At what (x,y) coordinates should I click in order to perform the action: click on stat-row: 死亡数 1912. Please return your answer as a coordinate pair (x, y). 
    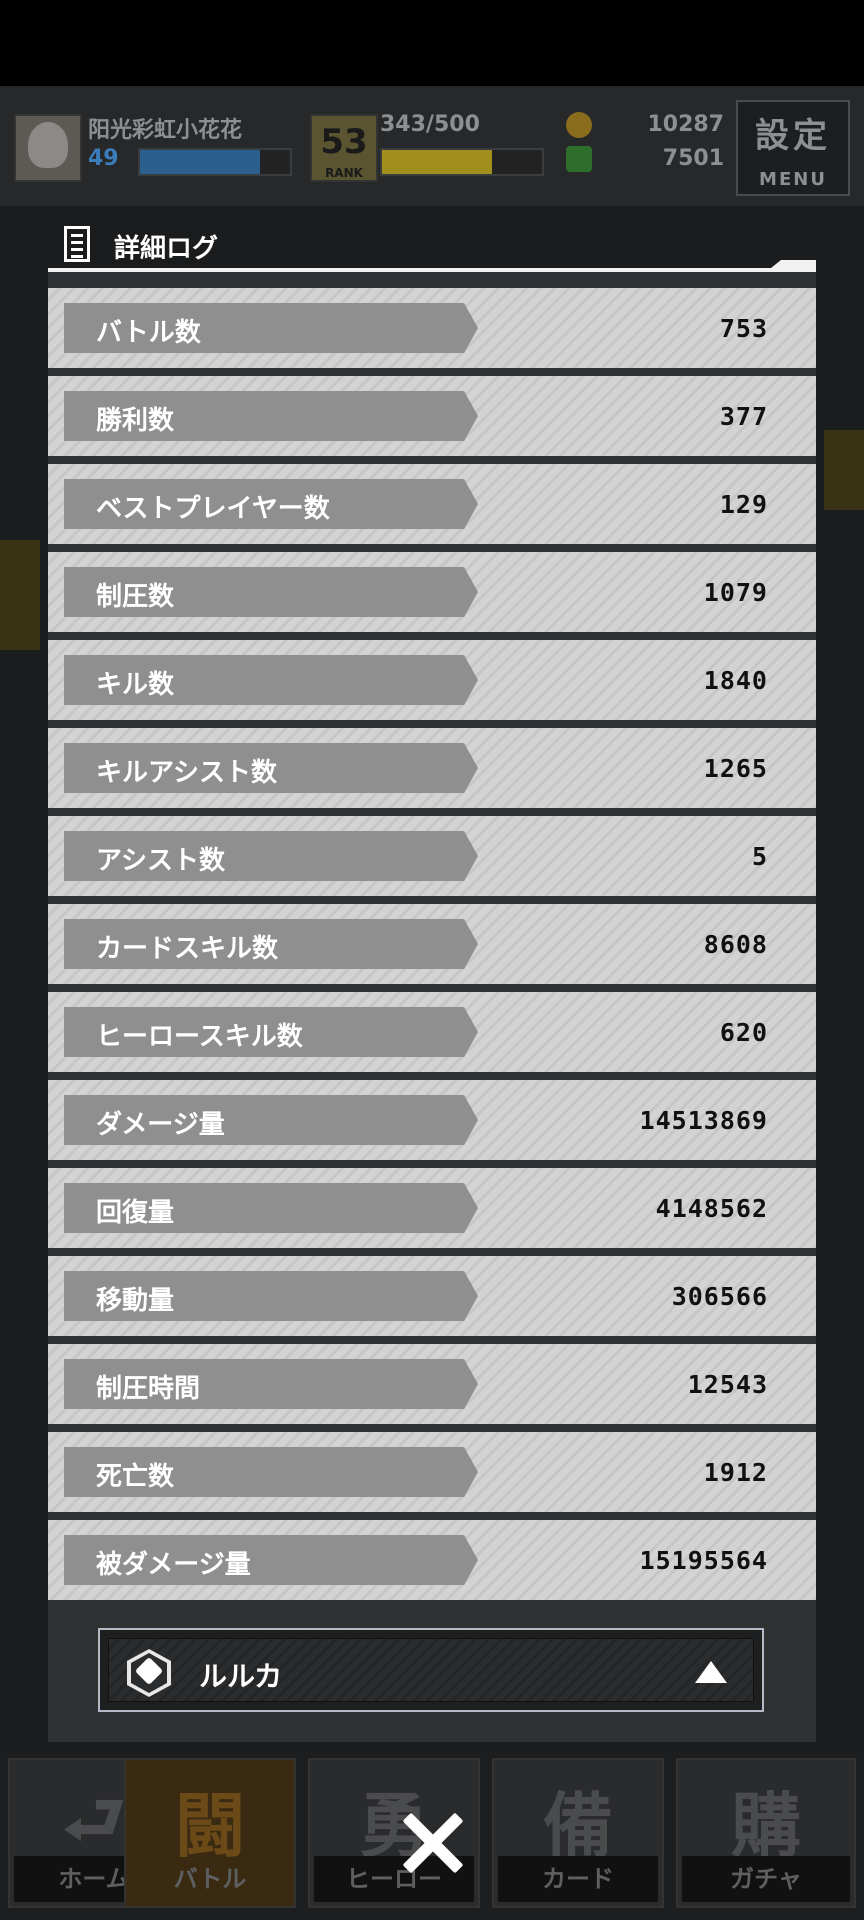
    Looking at the image, I should click on (432, 1472).